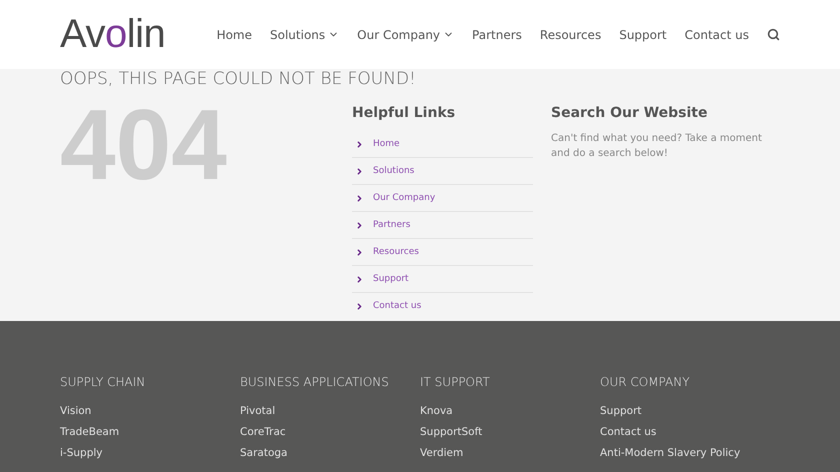 This screenshot has height=472, width=840. Describe the element at coordinates (330, 411) in the screenshot. I see `footer-link: Pivotal` at that location.